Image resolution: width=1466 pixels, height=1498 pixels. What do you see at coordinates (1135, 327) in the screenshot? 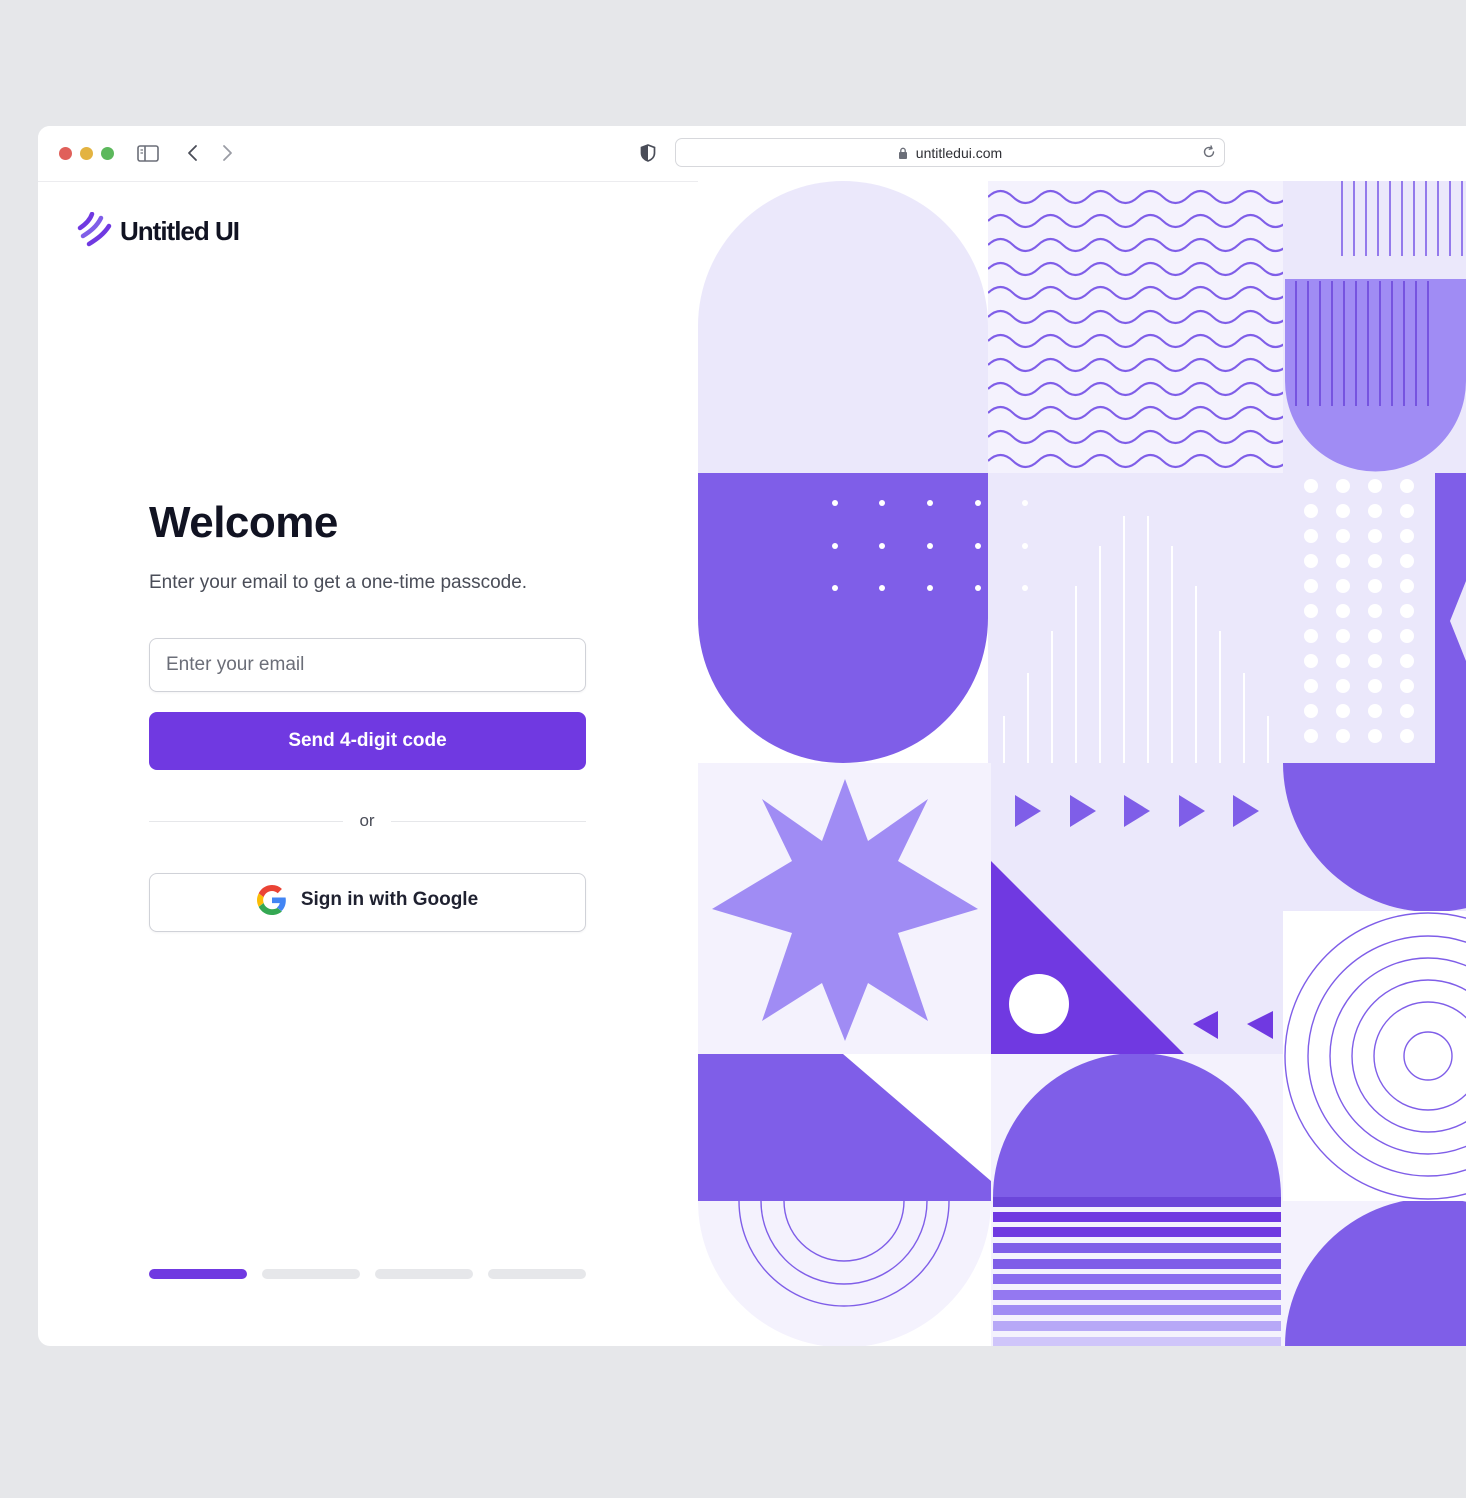
I see `wave-pattern` at bounding box center [1135, 327].